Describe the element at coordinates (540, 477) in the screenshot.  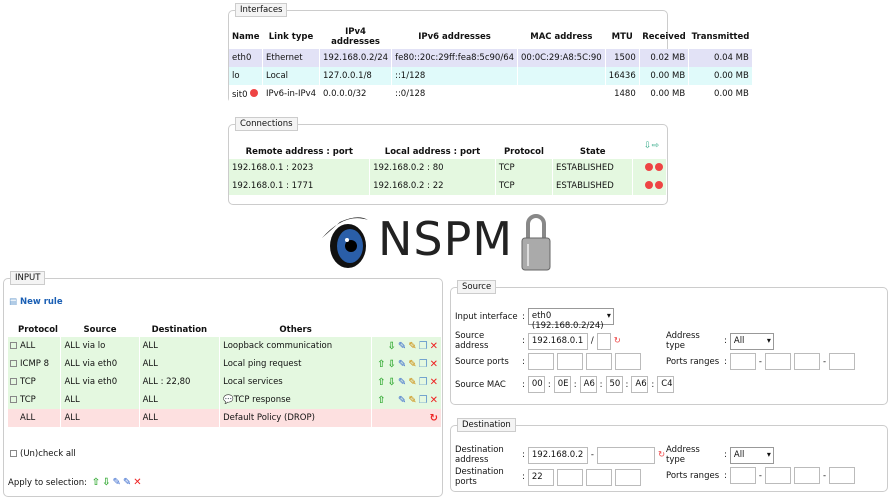
I see `destination-port-input: 22` at that location.